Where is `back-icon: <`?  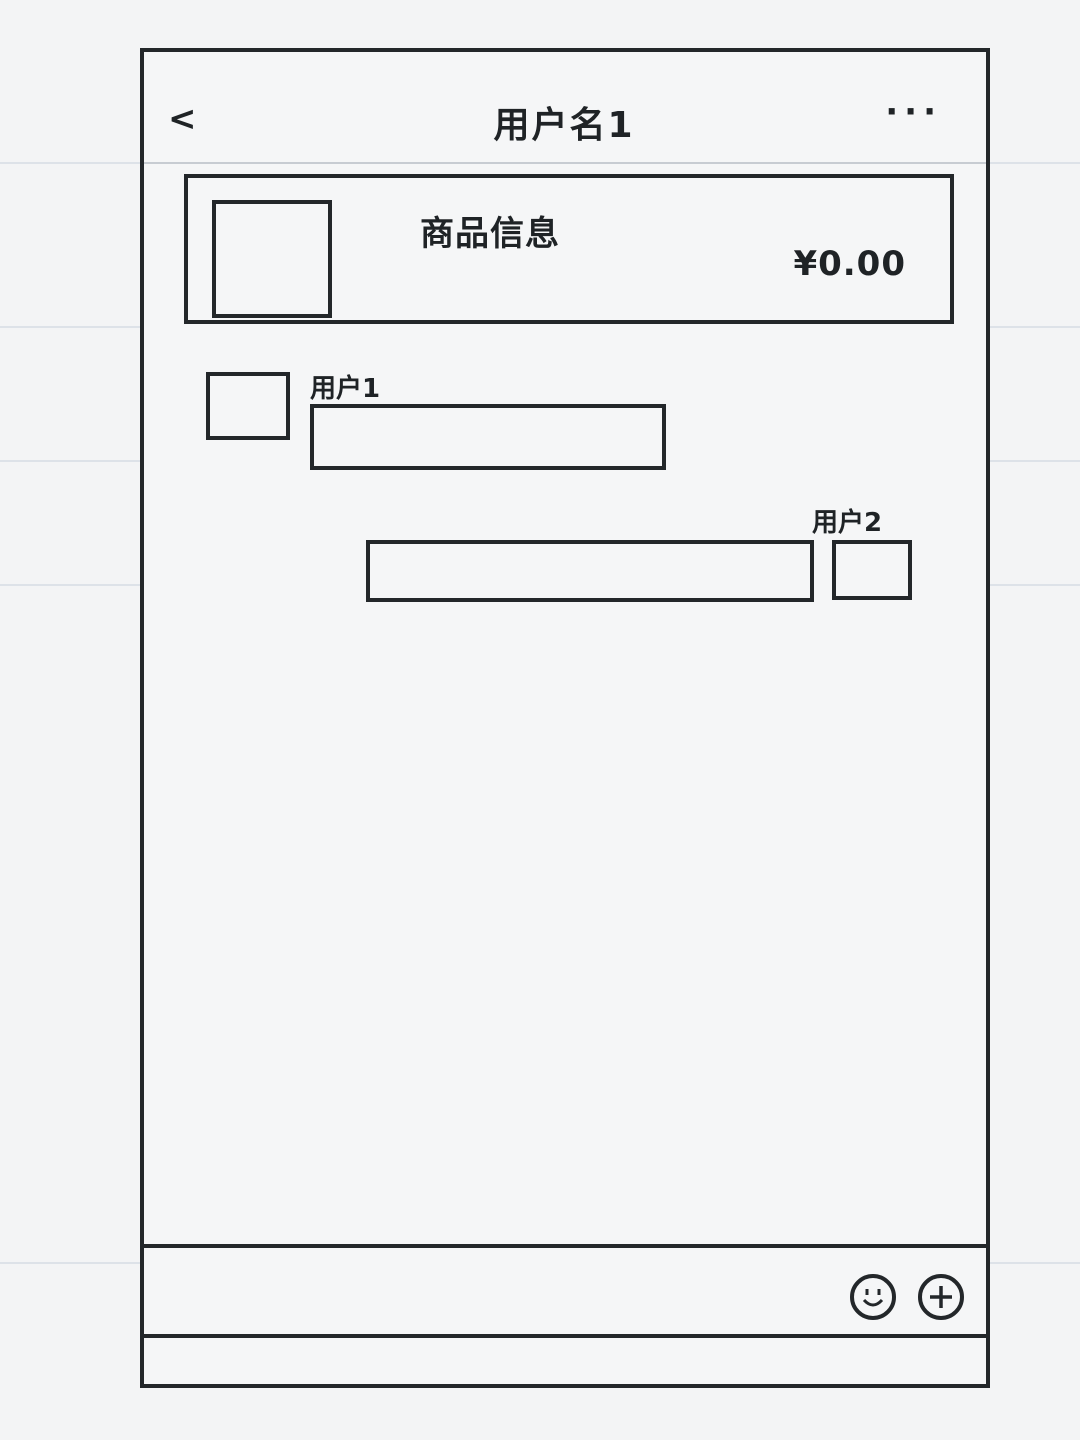 back-icon: < is located at coordinates (182, 119).